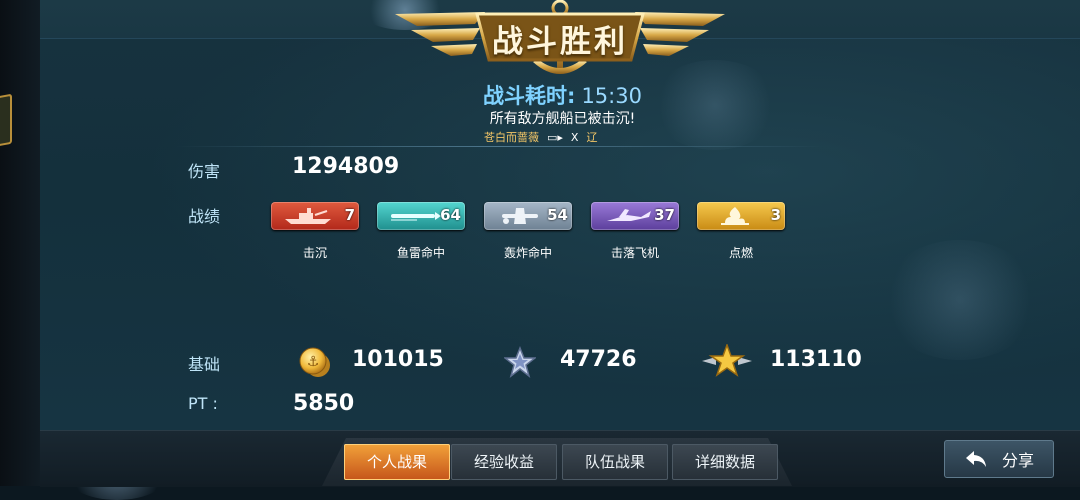  I want to click on kill-arrow-icon: ▭▸, so click(555, 137).